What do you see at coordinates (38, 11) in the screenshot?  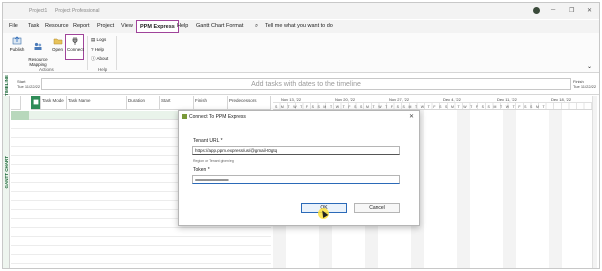 I see `title-project: Project1` at bounding box center [38, 11].